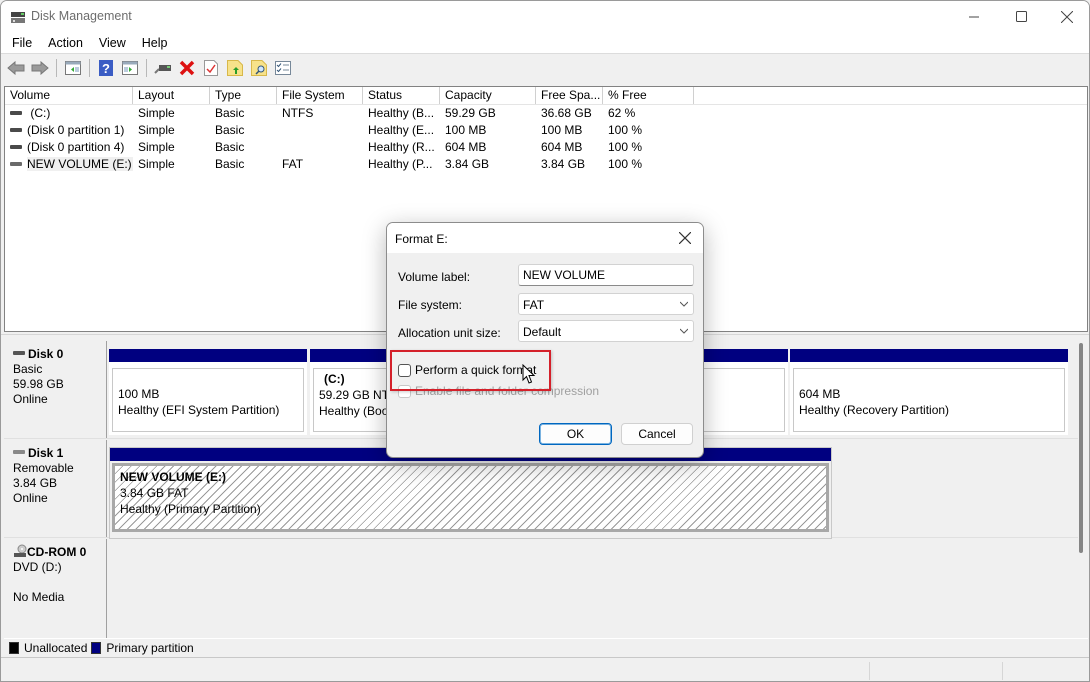 This screenshot has height=682, width=1090. What do you see at coordinates (534, 305) in the screenshot?
I see `file-system-value: FAT` at bounding box center [534, 305].